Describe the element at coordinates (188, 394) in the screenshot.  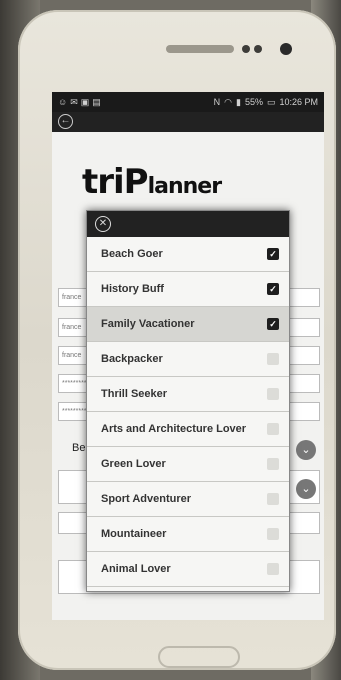
I see `option-item: Thrill Seeker` at that location.